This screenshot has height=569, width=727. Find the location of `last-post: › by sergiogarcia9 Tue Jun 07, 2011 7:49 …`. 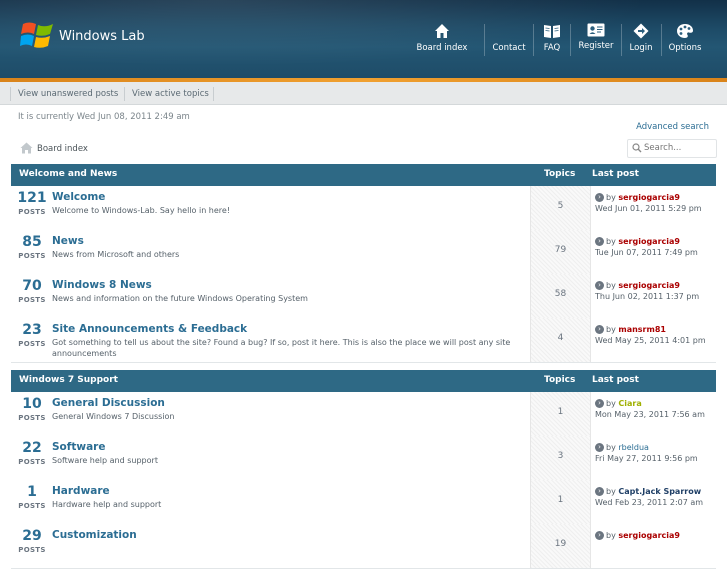

last-post: › by sergiogarcia9 Tue Jun 07, 2011 7:49 … is located at coordinates (655, 247).